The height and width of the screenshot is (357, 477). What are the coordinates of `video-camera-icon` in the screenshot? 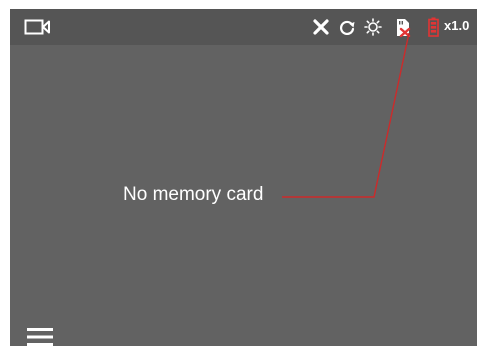 It's located at (37, 27).